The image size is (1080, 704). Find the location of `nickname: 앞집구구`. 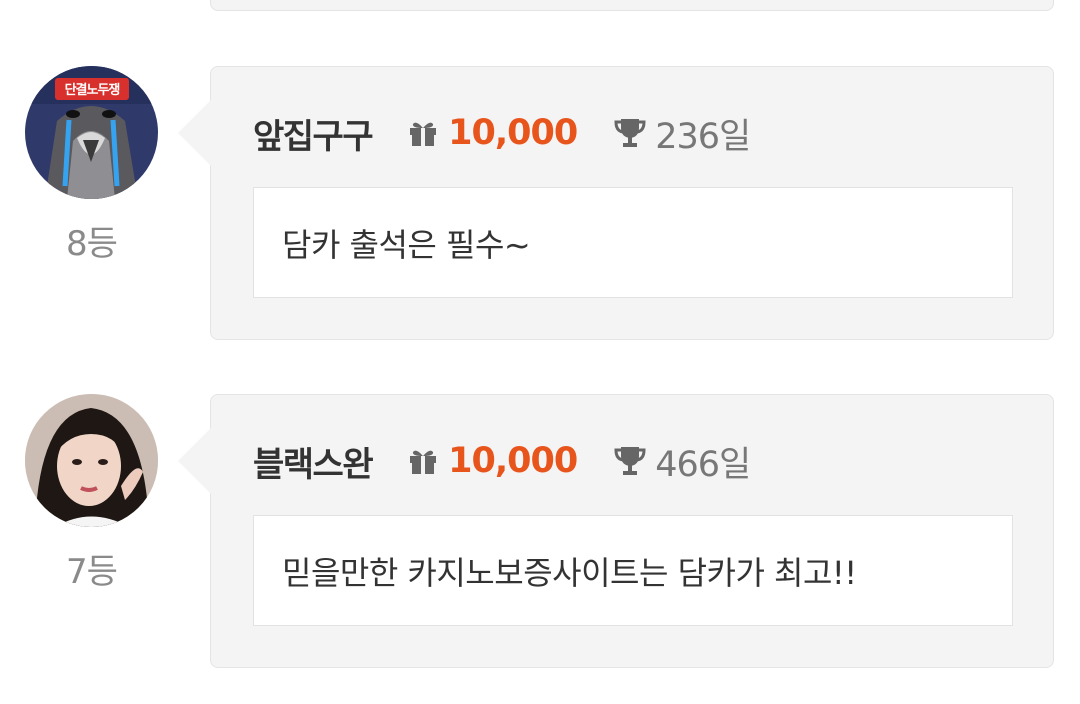

nickname: 앞집구구 is located at coordinates (313, 133).